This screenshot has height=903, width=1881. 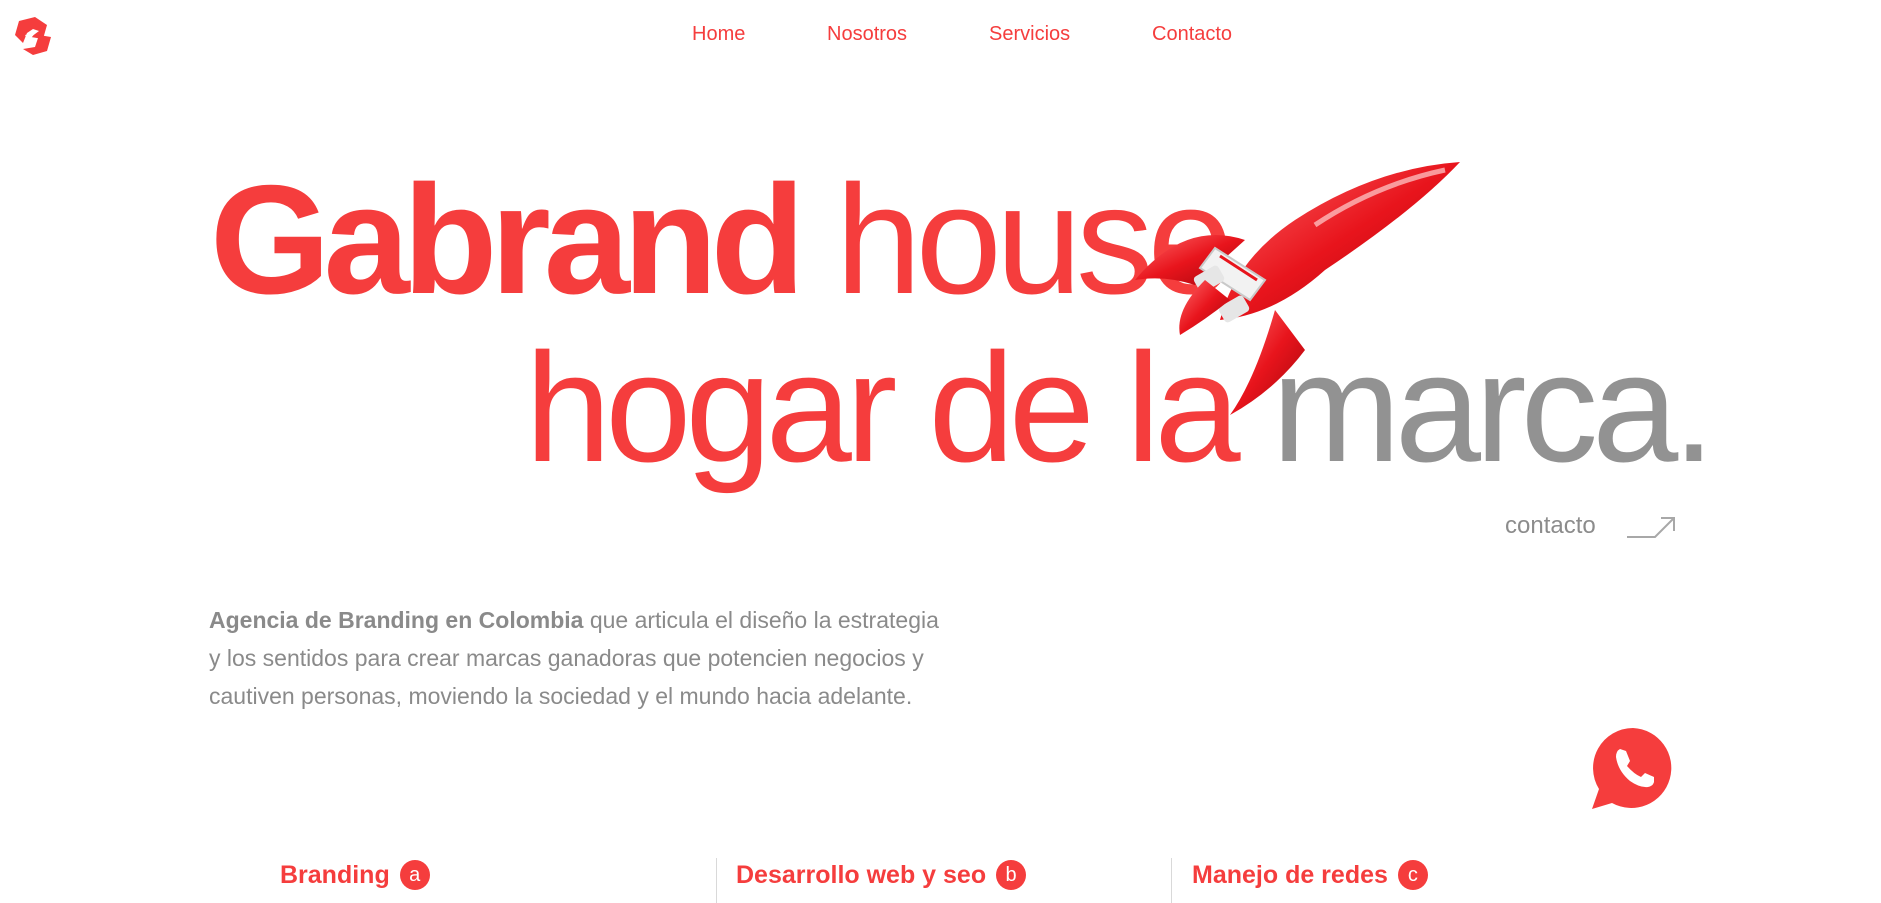 What do you see at coordinates (940, 38) in the screenshot?
I see `main-nav: Home Nosotros Servicios Contacto` at bounding box center [940, 38].